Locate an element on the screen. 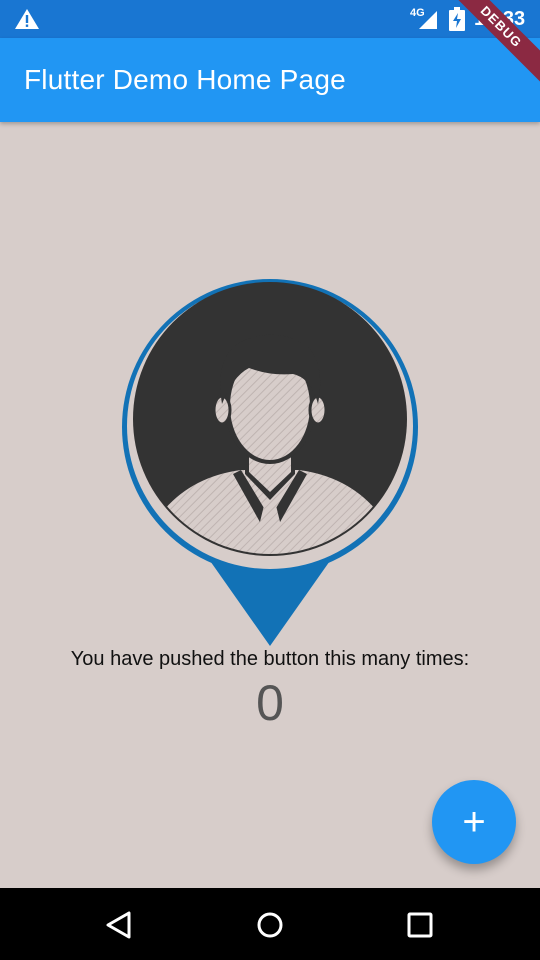  status-bar: 4G 10:33 is located at coordinates (270, 19).